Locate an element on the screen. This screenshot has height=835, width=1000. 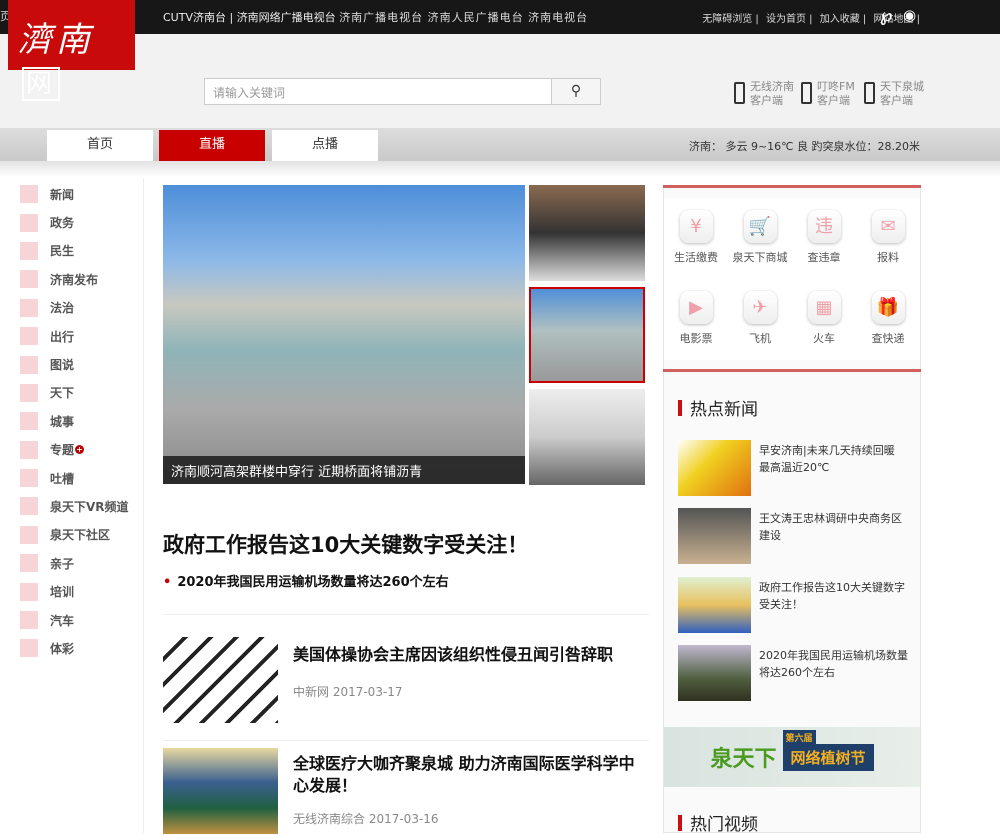
hot-news-item: 王文涛王忠林调研中央商务区建设 is located at coordinates (793, 536).